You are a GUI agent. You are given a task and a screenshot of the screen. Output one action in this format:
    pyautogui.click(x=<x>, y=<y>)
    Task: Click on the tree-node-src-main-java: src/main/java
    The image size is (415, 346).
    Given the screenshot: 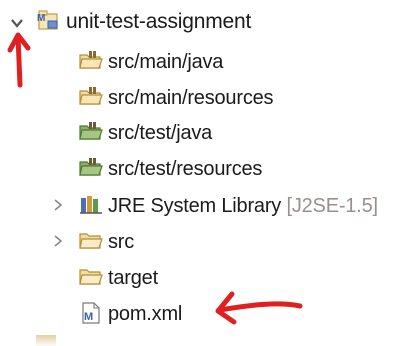 What is the action you would take?
    pyautogui.click(x=207, y=61)
    